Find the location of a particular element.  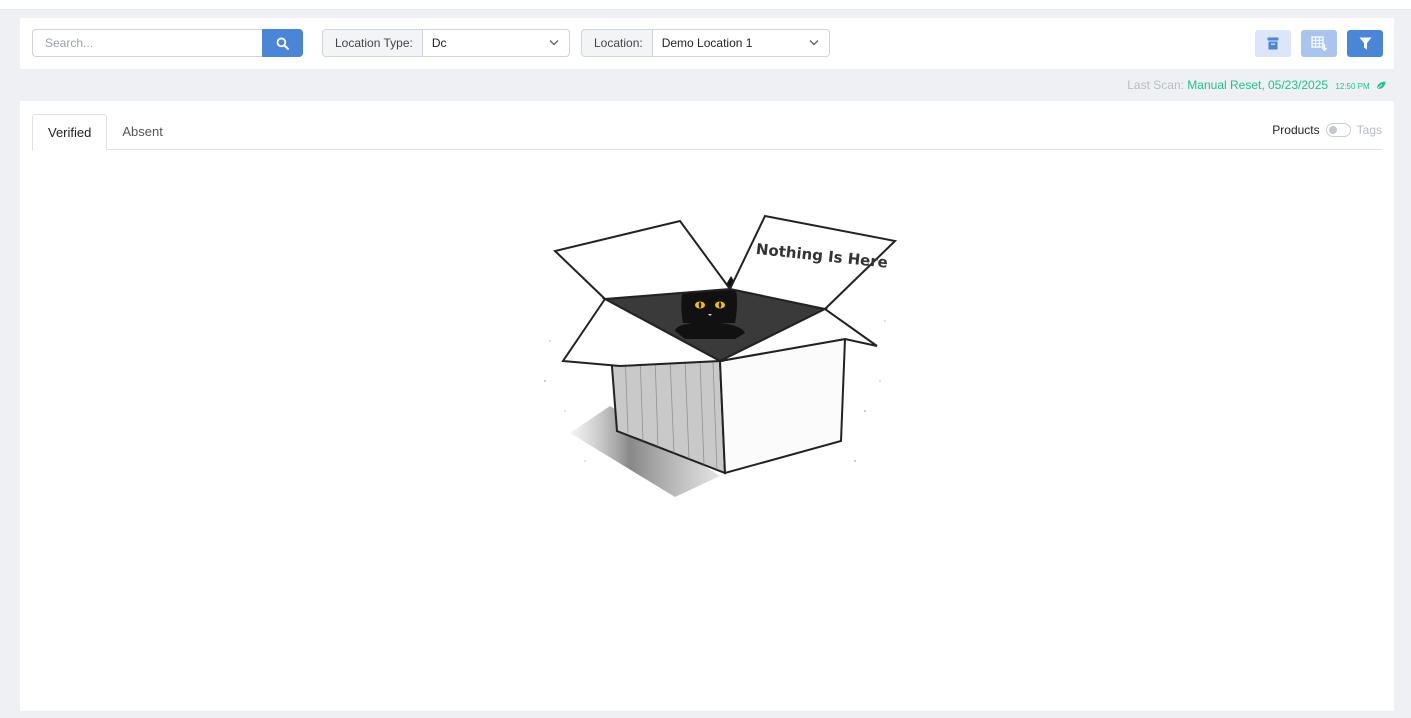

leaf-icon is located at coordinates (1381, 85).